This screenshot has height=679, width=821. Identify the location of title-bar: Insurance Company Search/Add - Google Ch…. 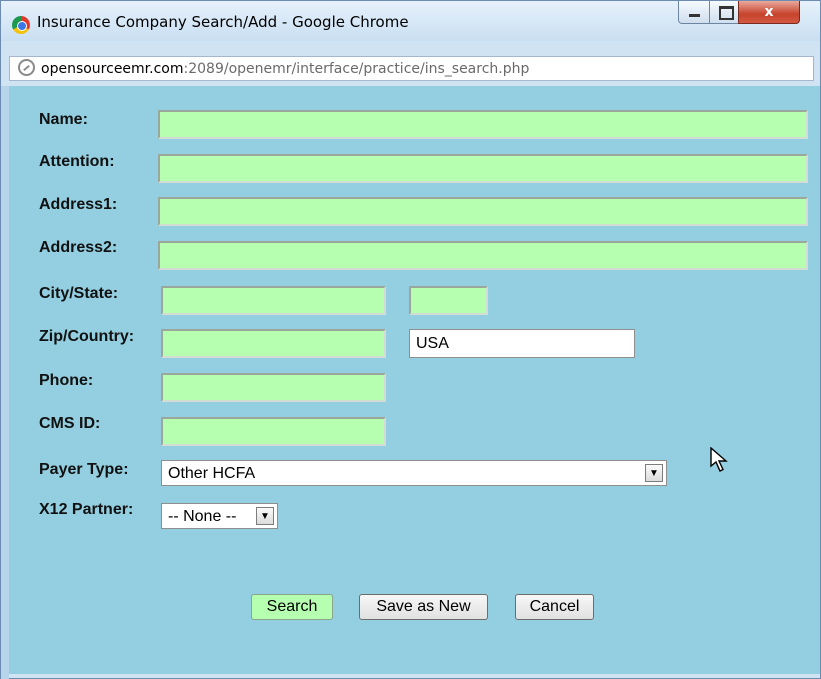
(410, 21).